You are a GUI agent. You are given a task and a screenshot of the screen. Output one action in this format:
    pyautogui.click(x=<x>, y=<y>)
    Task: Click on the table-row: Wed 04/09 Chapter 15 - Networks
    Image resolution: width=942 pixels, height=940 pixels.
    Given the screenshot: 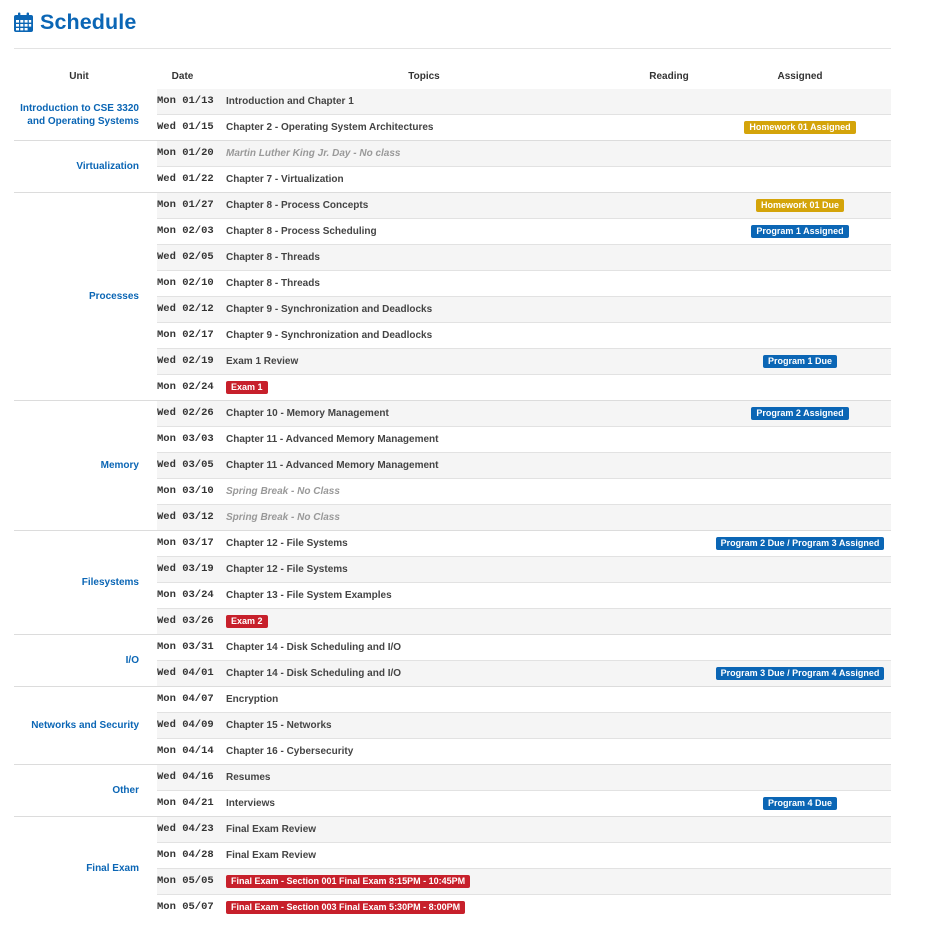 What is the action you would take?
    pyautogui.click(x=524, y=725)
    